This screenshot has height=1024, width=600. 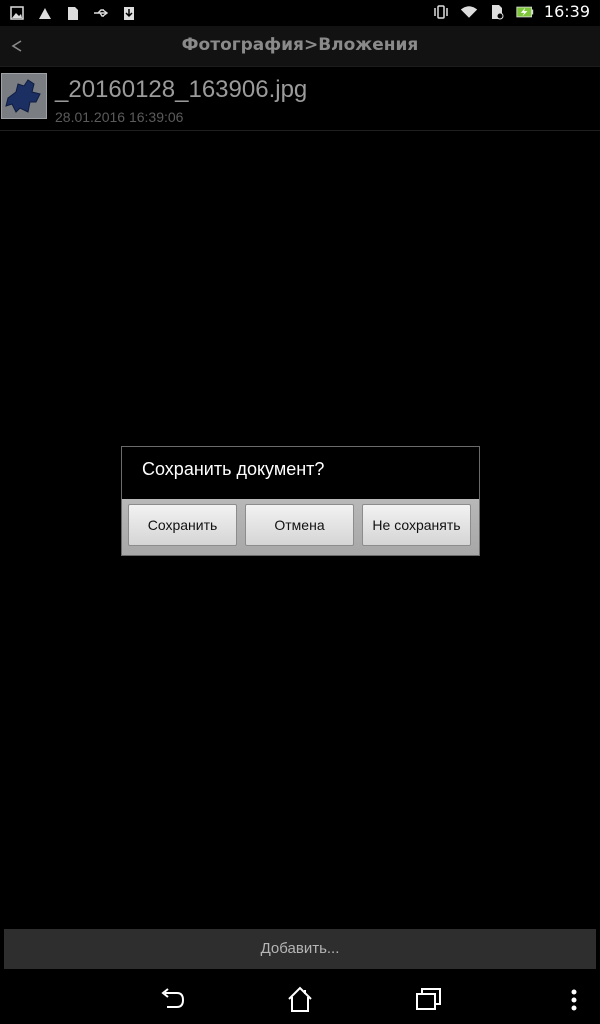 I want to click on vibrate-icon, so click(x=441, y=12).